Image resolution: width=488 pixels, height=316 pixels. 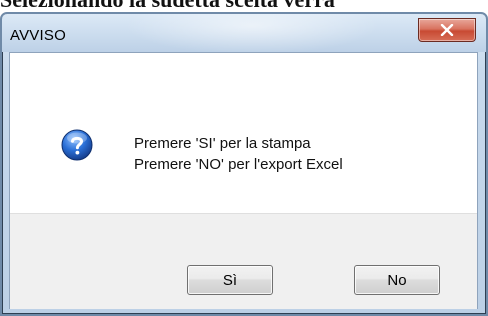 I want to click on yes-button: Sì, so click(x=230, y=280).